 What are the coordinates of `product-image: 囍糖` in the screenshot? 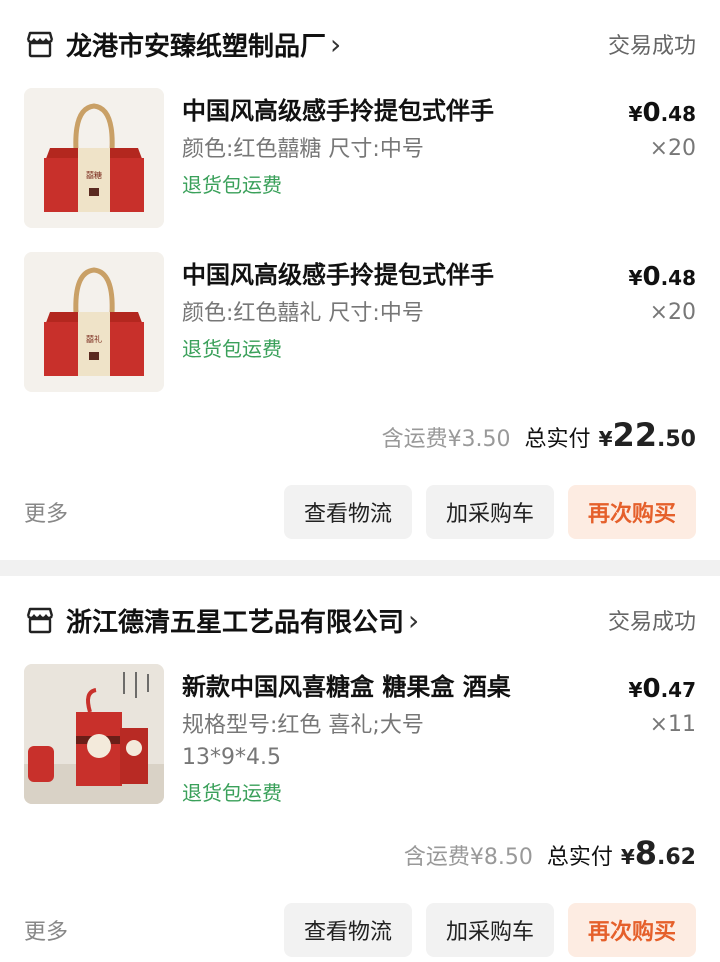 It's located at (94, 158).